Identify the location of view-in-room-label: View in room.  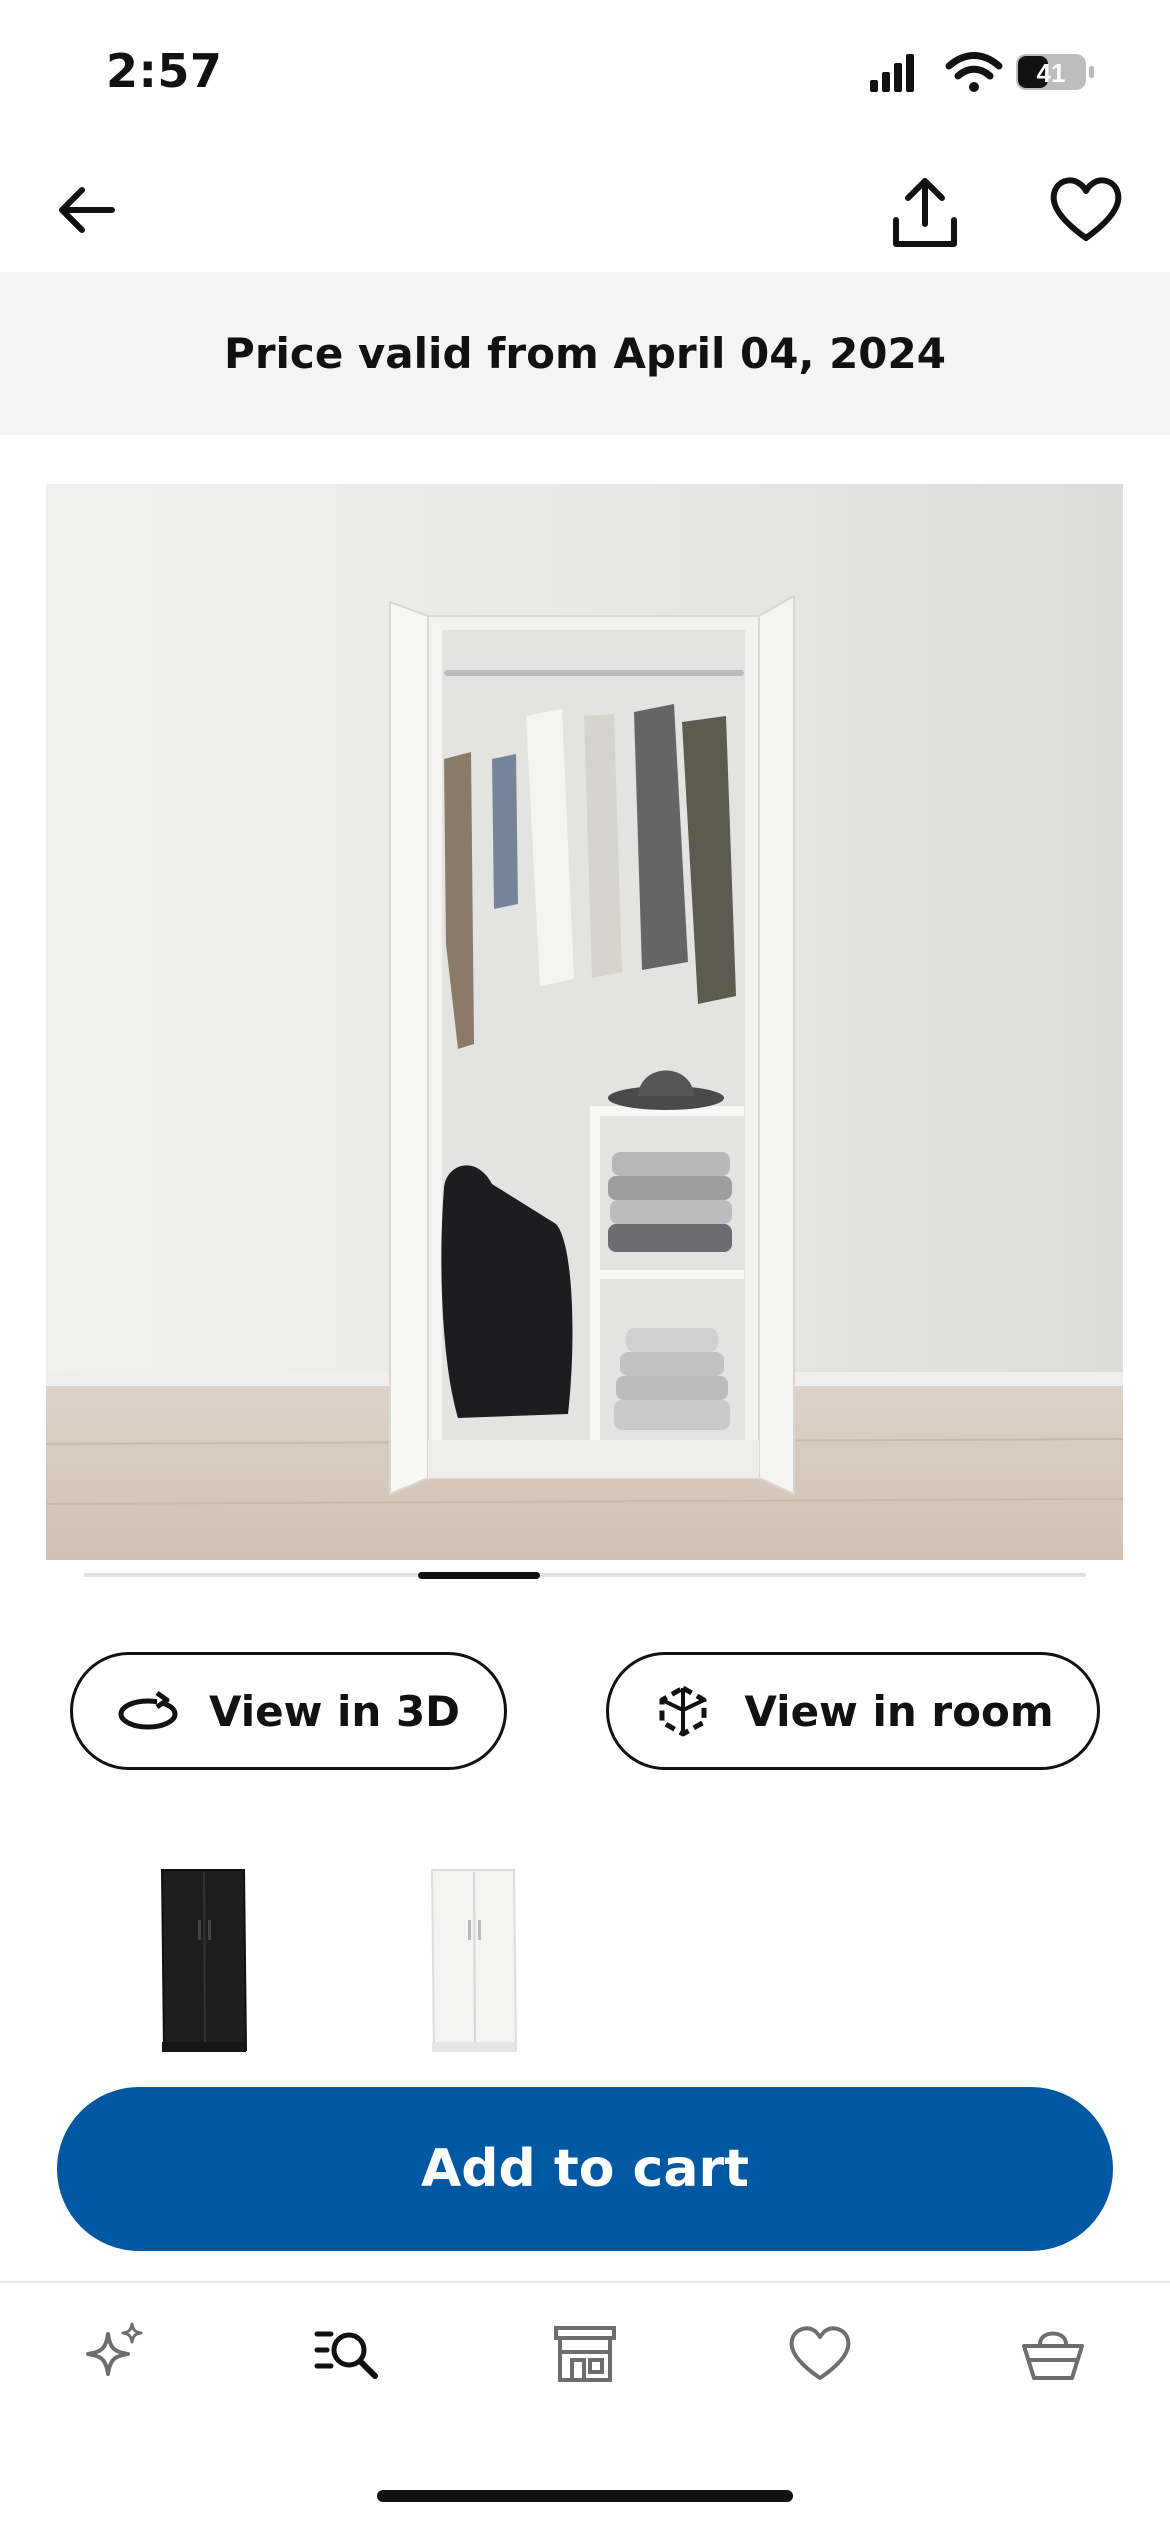
(899, 1711).